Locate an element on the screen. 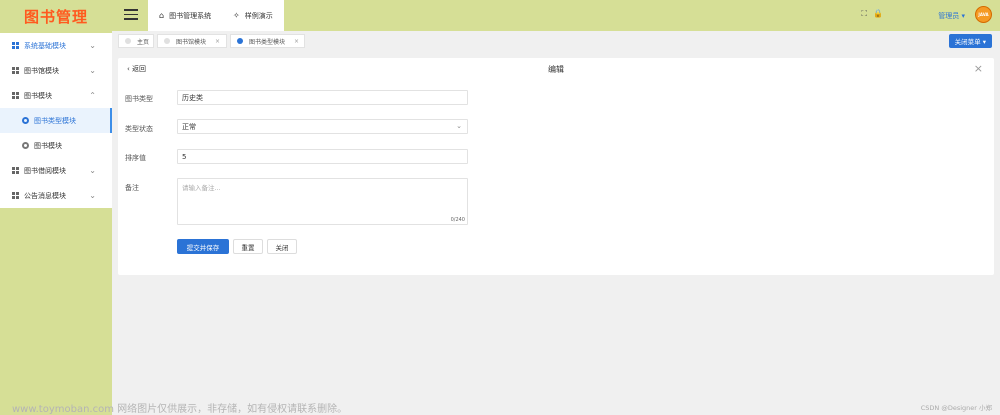 This screenshot has height=415, width=1000. sun-icon: ✧ is located at coordinates (236, 15).